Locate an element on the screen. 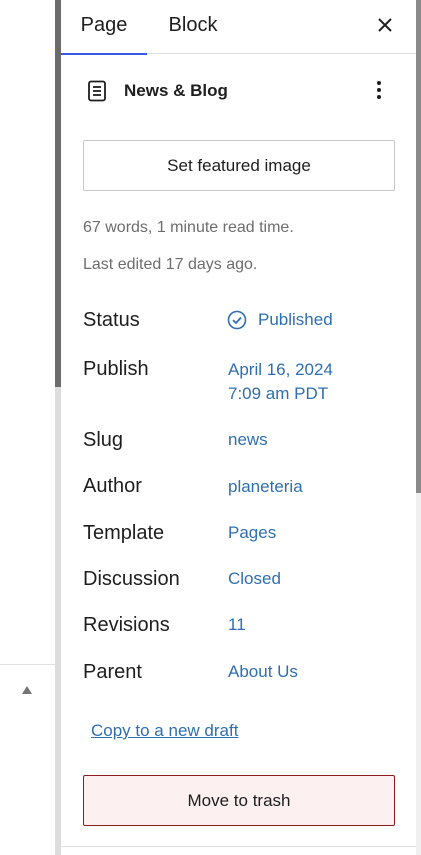 Image resolution: width=421 pixels, height=855 pixels. publish-time: 7:09 am PDT is located at coordinates (278, 393).